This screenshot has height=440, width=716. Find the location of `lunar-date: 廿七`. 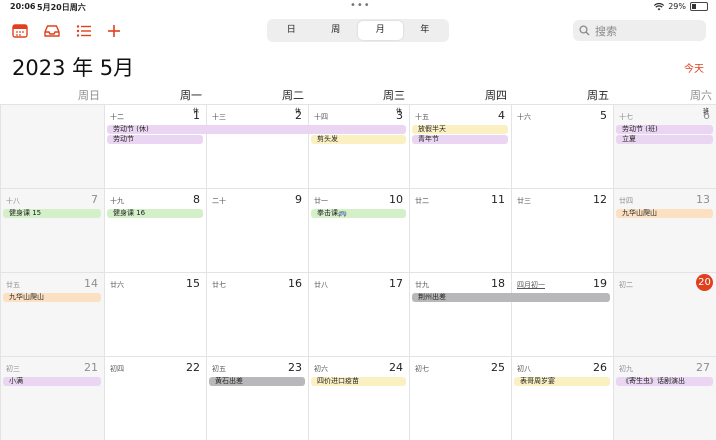

lunar-date: 廿七 is located at coordinates (219, 285).